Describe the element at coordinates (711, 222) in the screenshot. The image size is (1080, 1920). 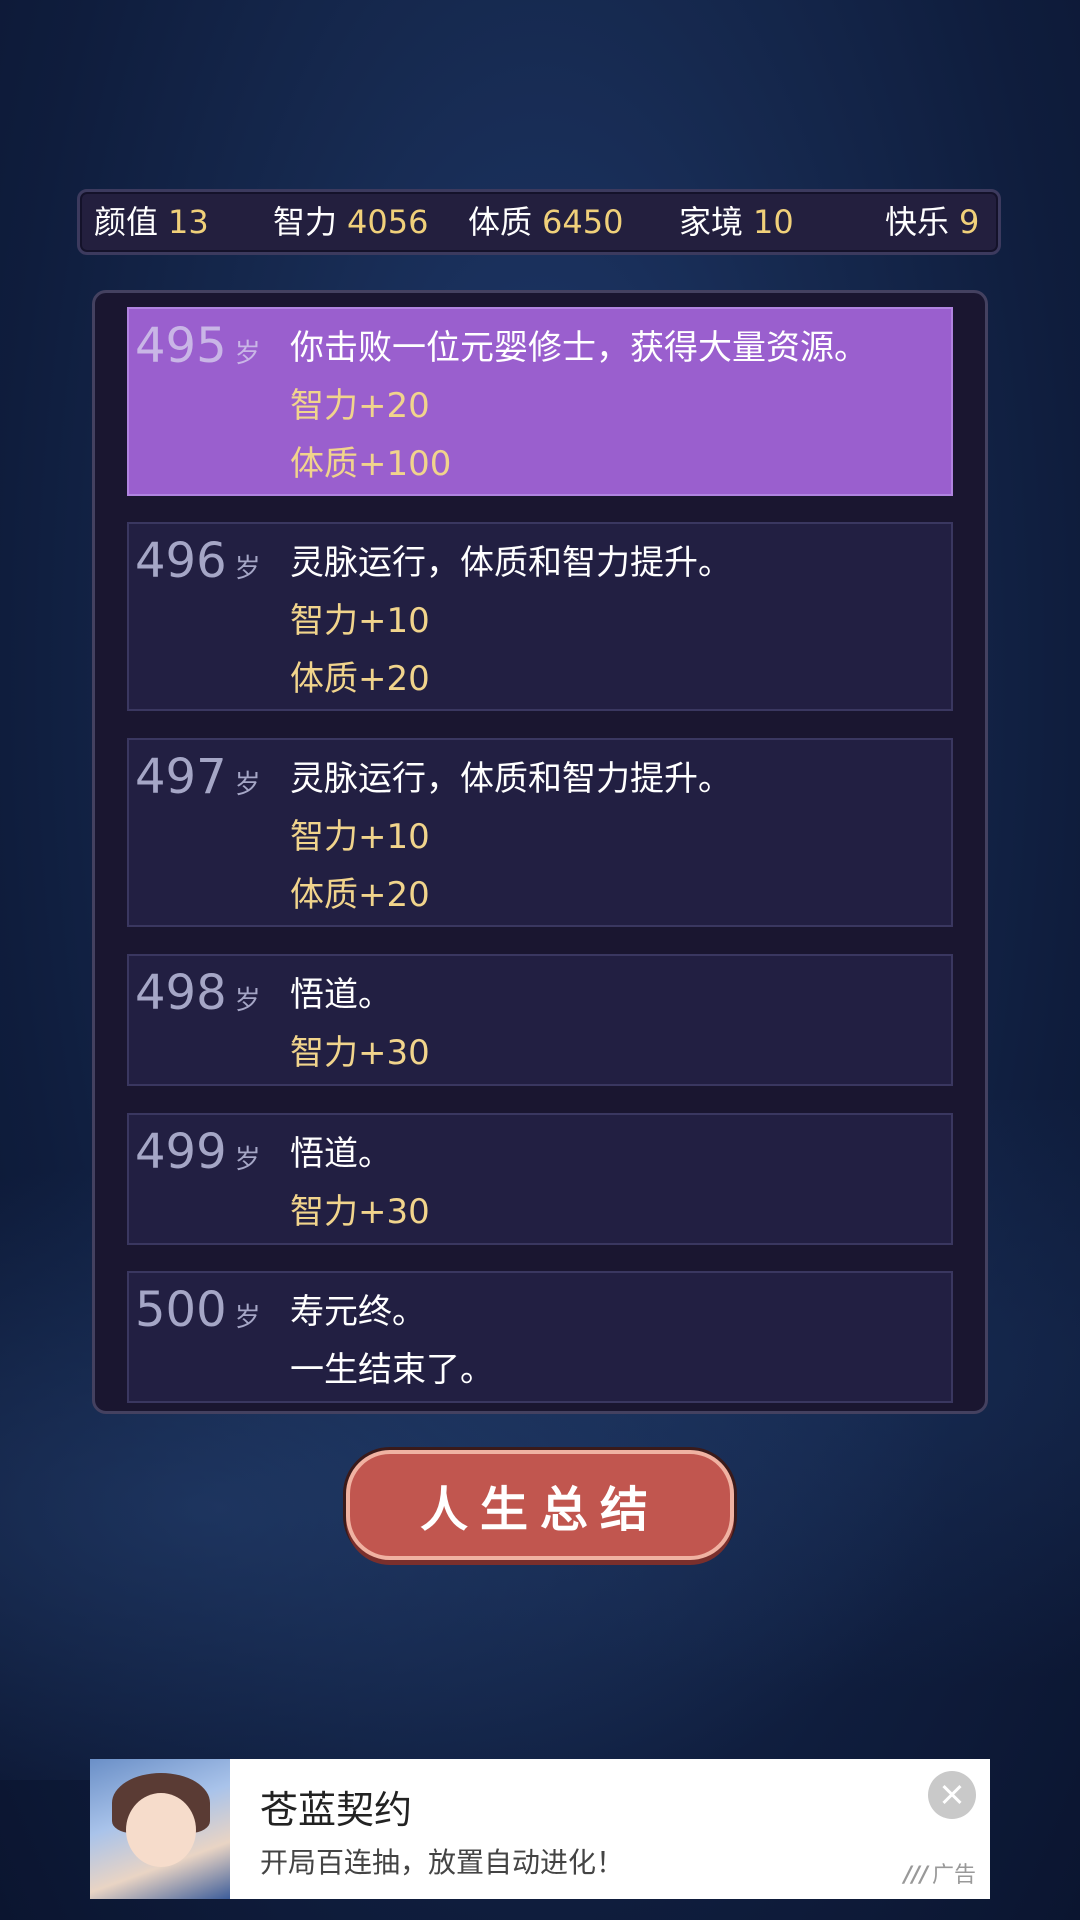
I see `stat-label: 家境` at that location.